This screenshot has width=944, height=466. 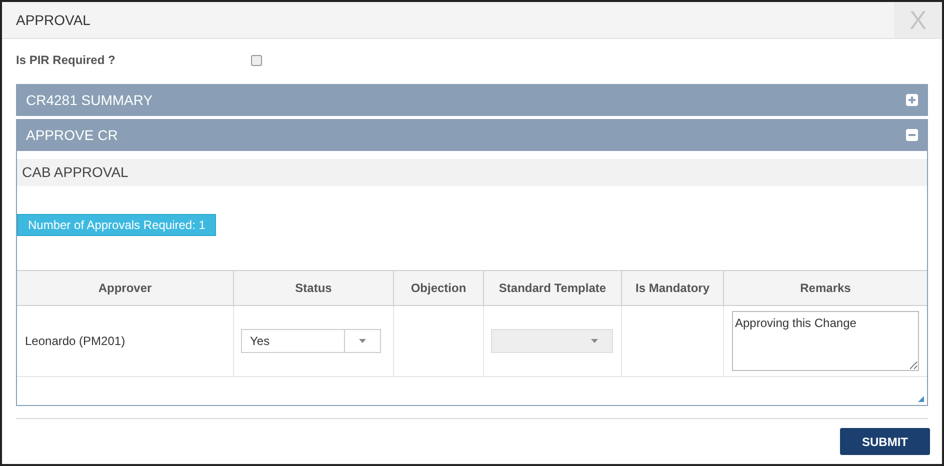 I want to click on column-header: Is Mandatory, so click(x=672, y=288).